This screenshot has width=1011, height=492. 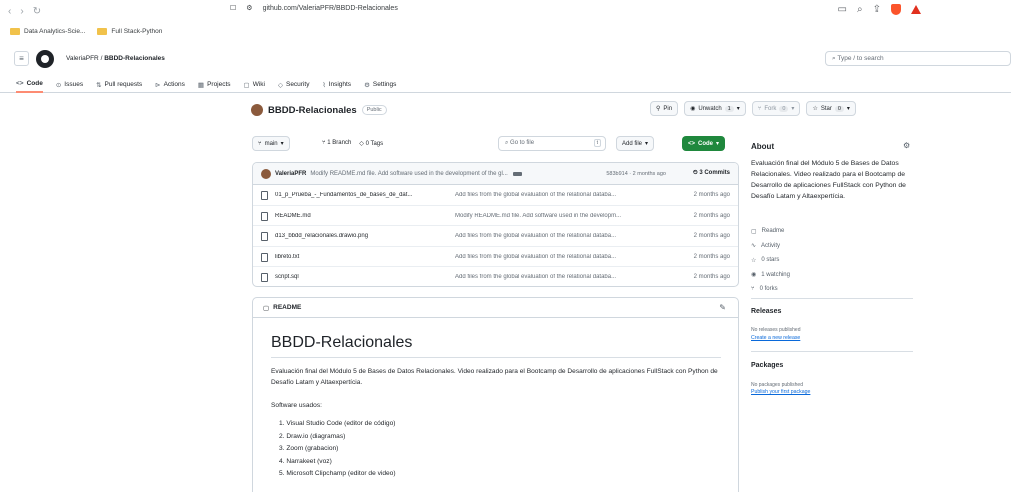 What do you see at coordinates (664, 108) in the screenshot?
I see `pin-button: ⚲ Pin` at bounding box center [664, 108].